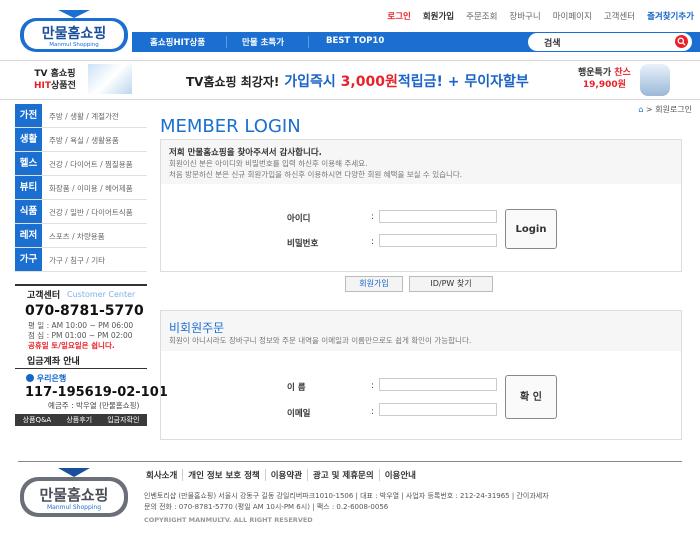 The height and width of the screenshot is (536, 700). I want to click on login-link: 로그인, so click(398, 16).